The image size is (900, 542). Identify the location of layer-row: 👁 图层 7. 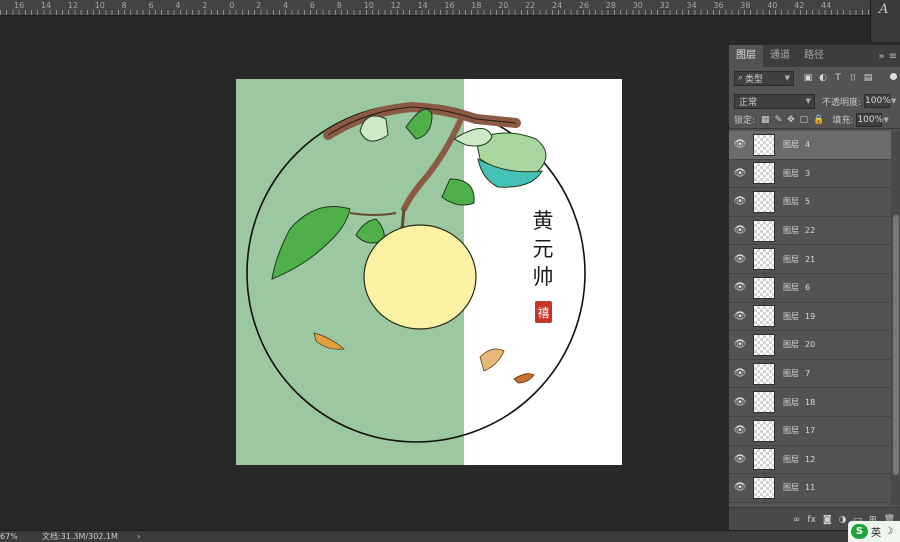
(810, 374).